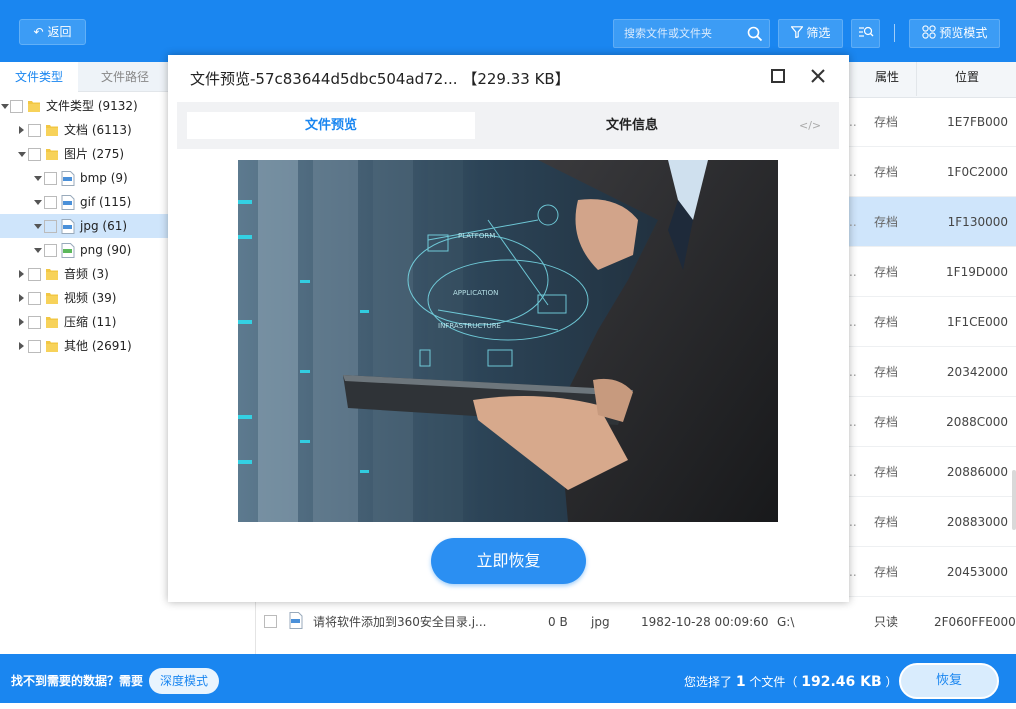 Image resolution: width=1016 pixels, height=709 pixels. What do you see at coordinates (84, 106) in the screenshot?
I see `tree-node-all-types: 文件类型 (9132)` at bounding box center [84, 106].